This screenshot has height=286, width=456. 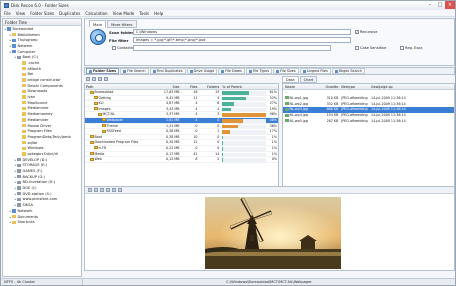 What do you see at coordinates (290, 79) in the screenshot?
I see `tab-data: Data` at bounding box center [290, 79].